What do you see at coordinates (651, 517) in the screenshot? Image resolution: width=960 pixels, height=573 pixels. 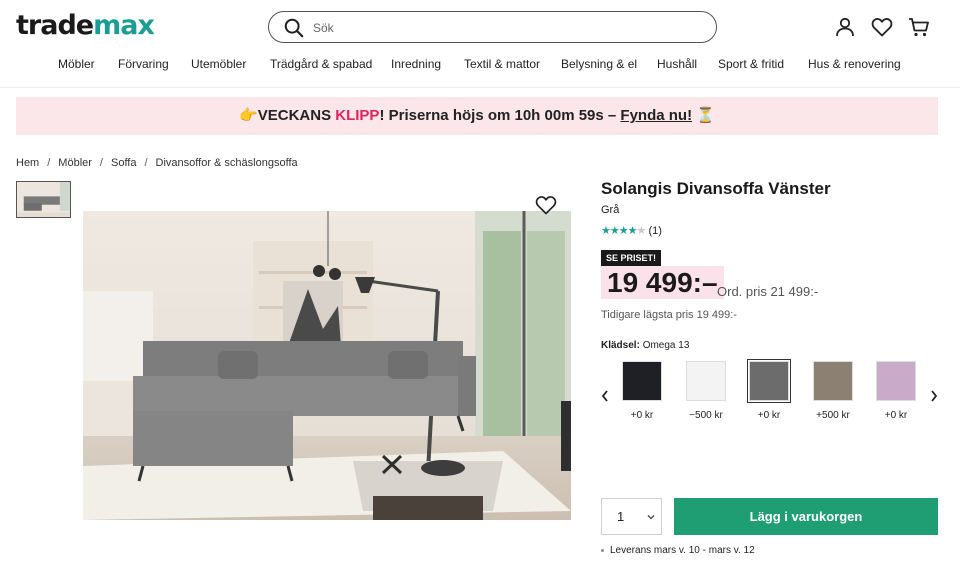 I see `chevron-down-icon` at bounding box center [651, 517].